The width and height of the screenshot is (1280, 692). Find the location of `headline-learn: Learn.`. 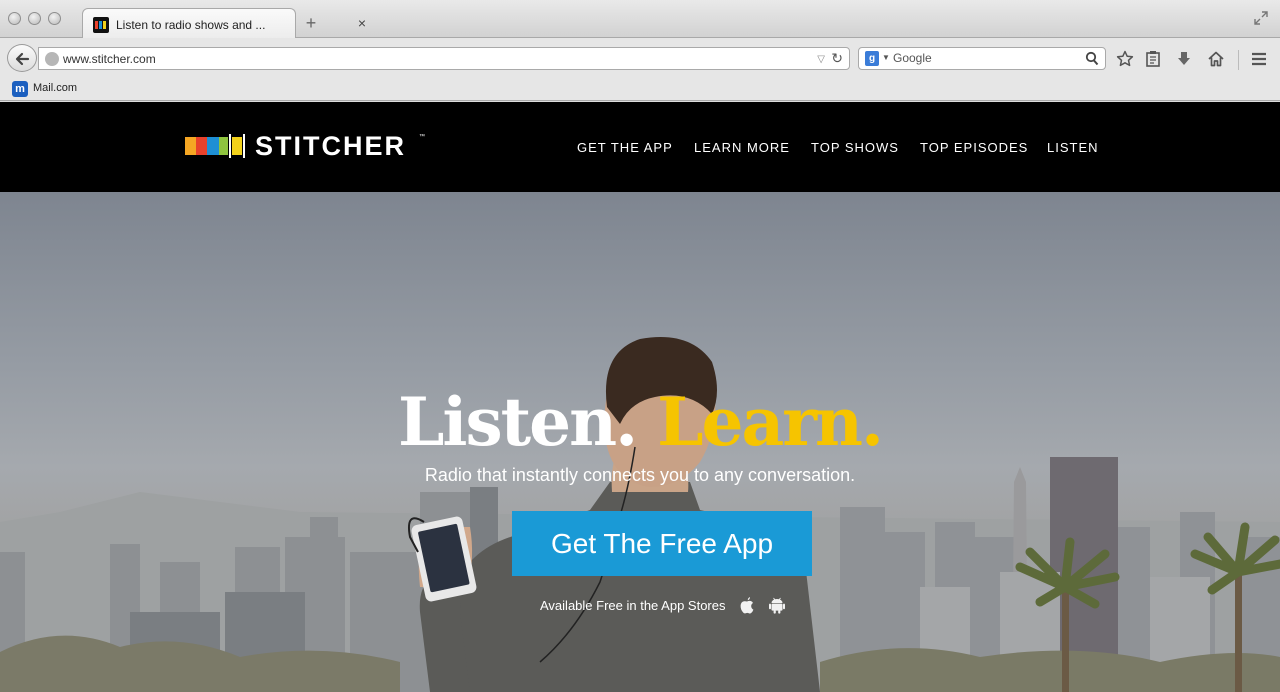

headline-learn: Learn. is located at coordinates (770, 422).